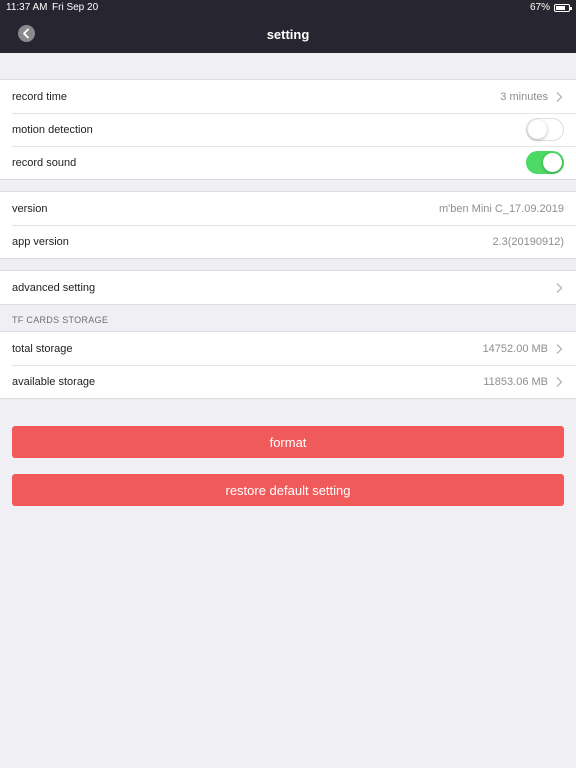 The height and width of the screenshot is (768, 576). I want to click on total-storage-row: total storage 14752.00 MB, so click(288, 348).